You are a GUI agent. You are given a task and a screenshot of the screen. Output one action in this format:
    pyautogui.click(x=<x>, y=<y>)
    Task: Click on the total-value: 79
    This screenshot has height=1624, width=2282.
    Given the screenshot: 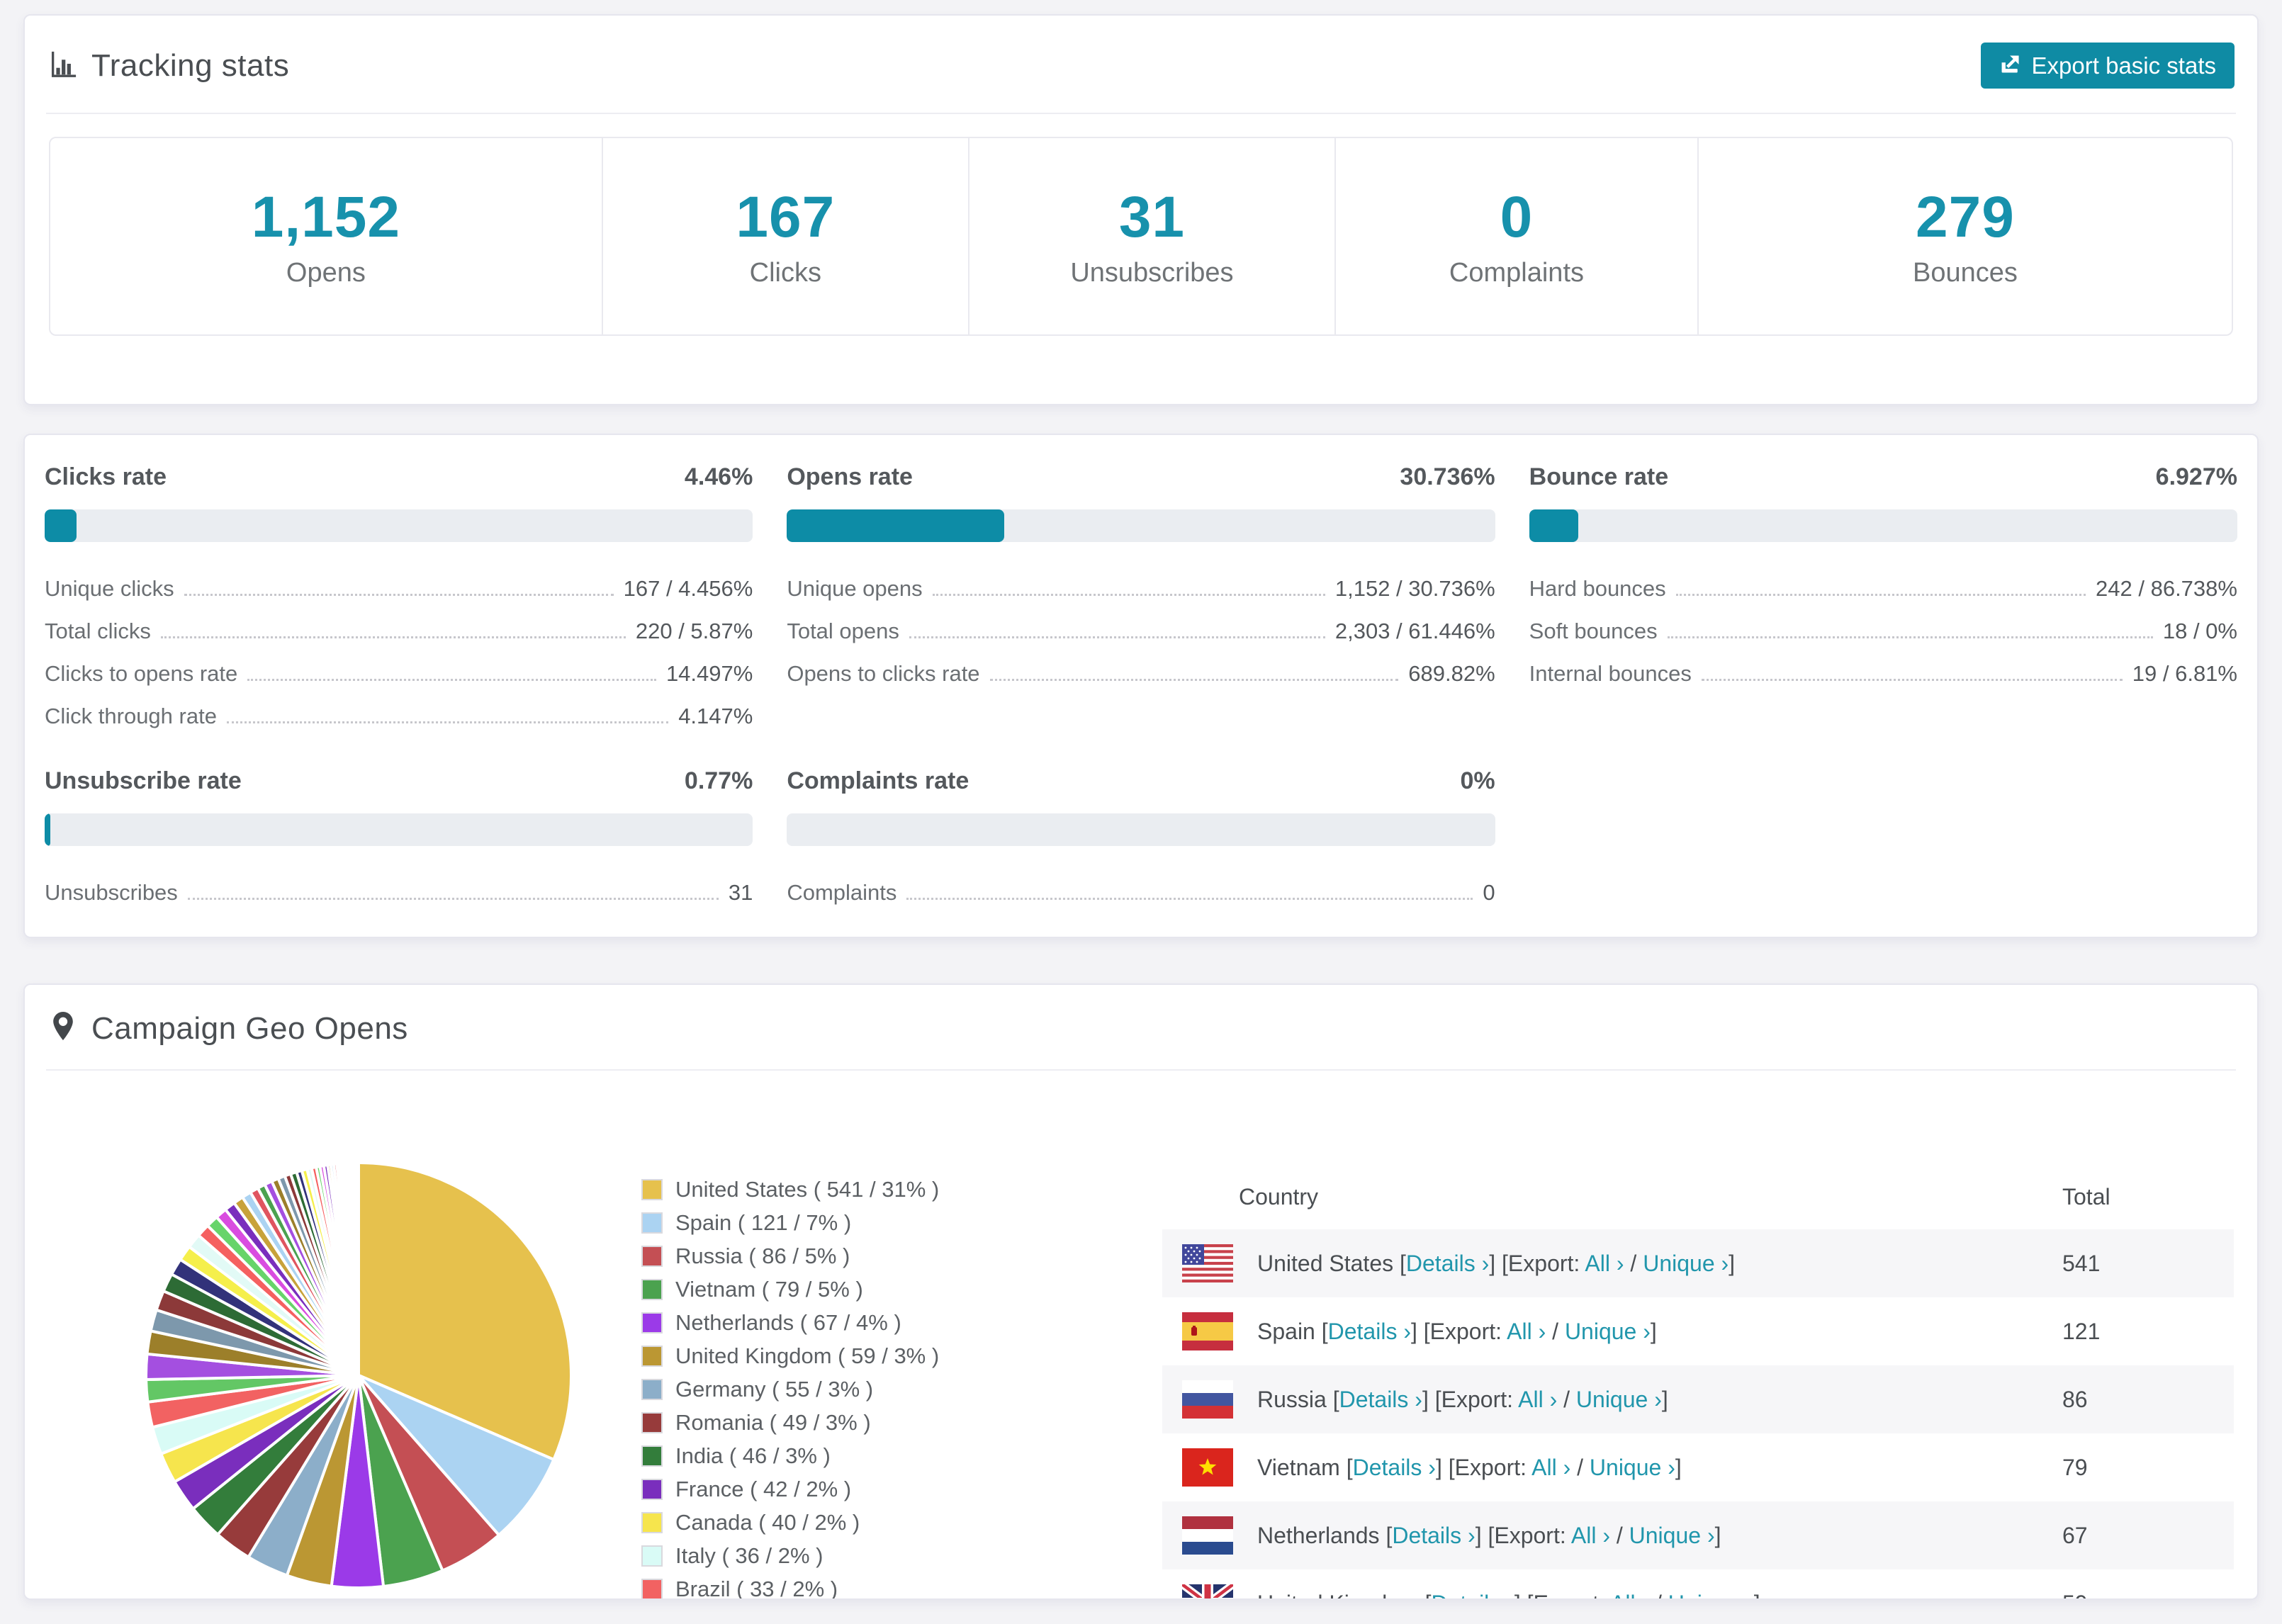 What is the action you would take?
    pyautogui.click(x=2075, y=1467)
    